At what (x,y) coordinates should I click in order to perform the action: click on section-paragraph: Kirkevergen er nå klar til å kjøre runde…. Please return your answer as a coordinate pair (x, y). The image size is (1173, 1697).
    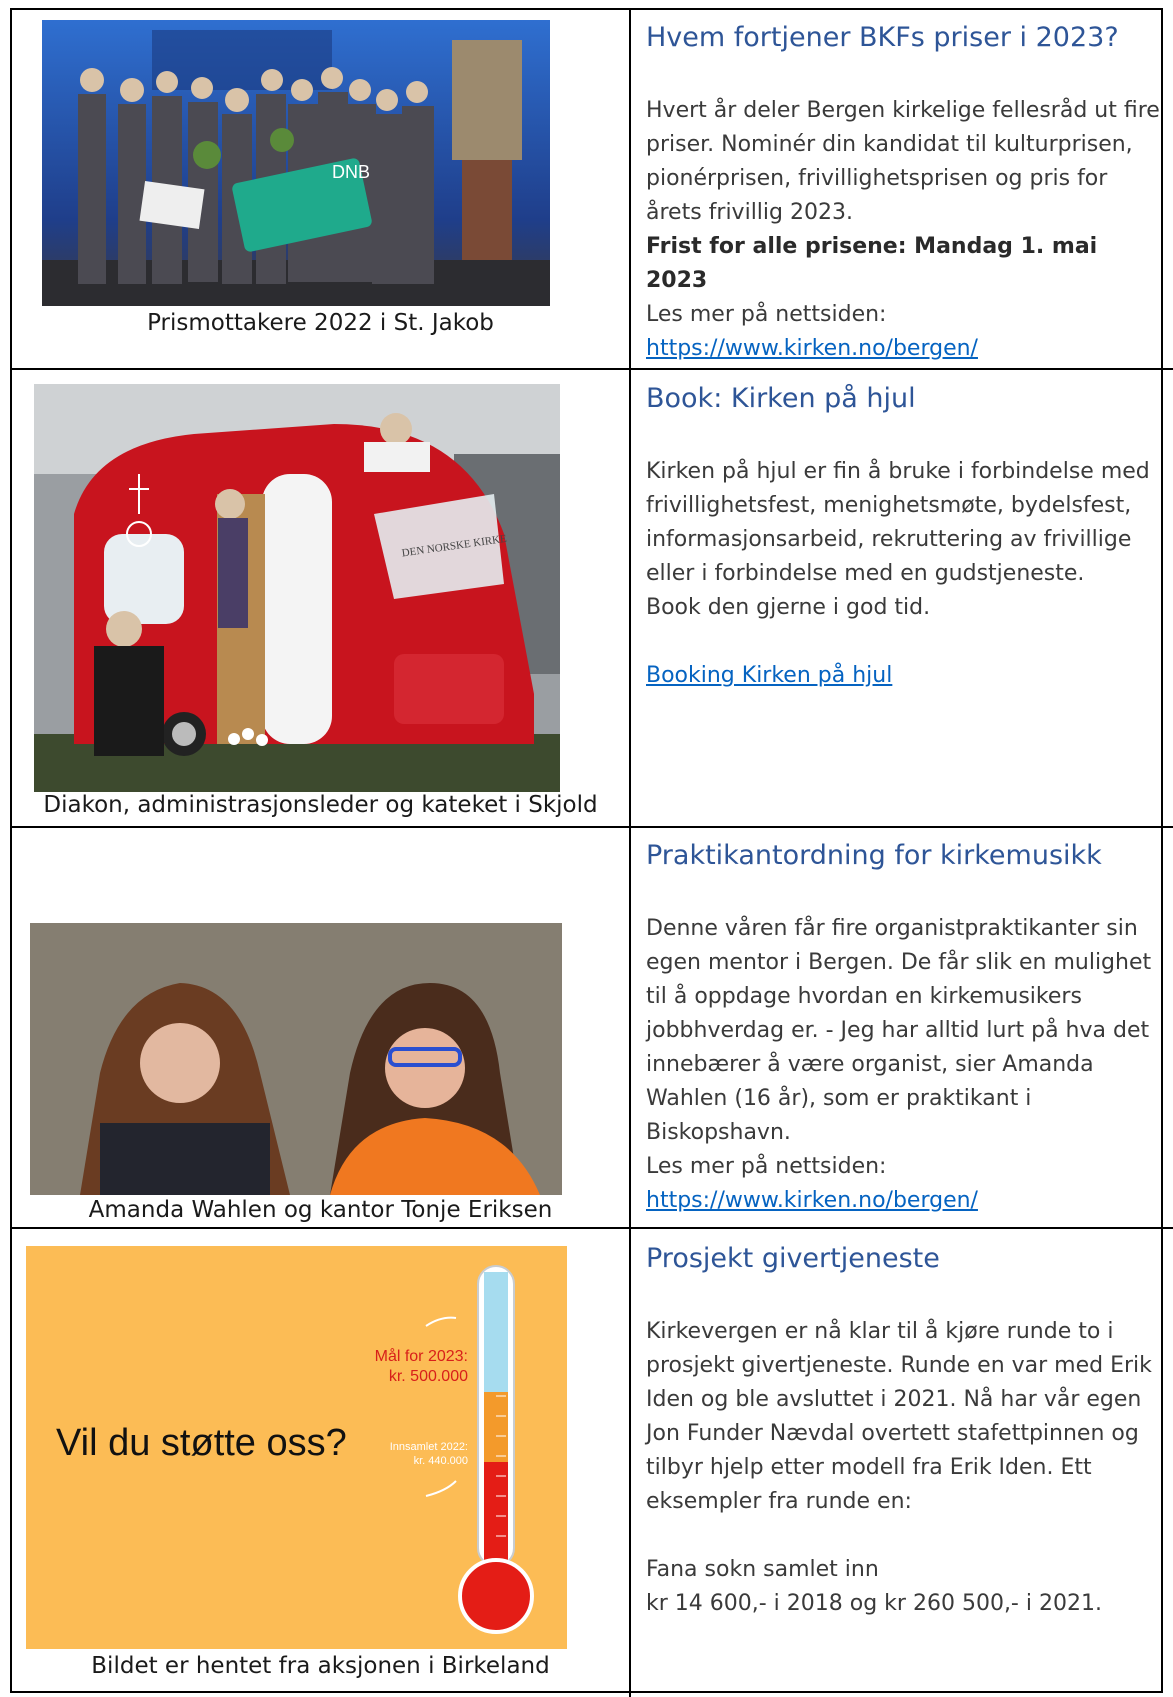
    Looking at the image, I should click on (899, 1416).